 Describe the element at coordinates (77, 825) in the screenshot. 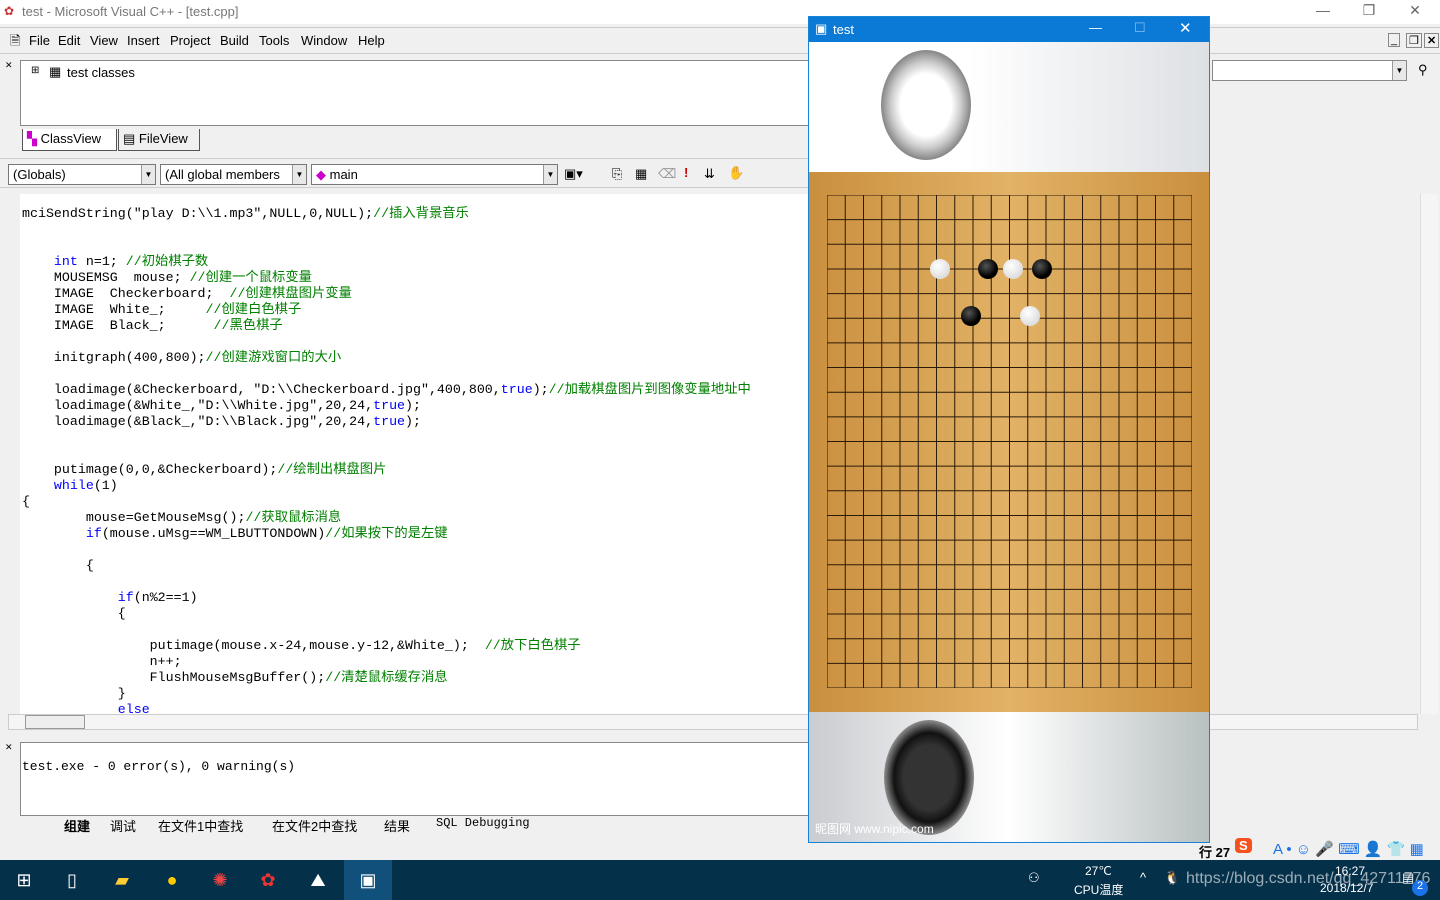

I see `tab-build: 组建` at that location.